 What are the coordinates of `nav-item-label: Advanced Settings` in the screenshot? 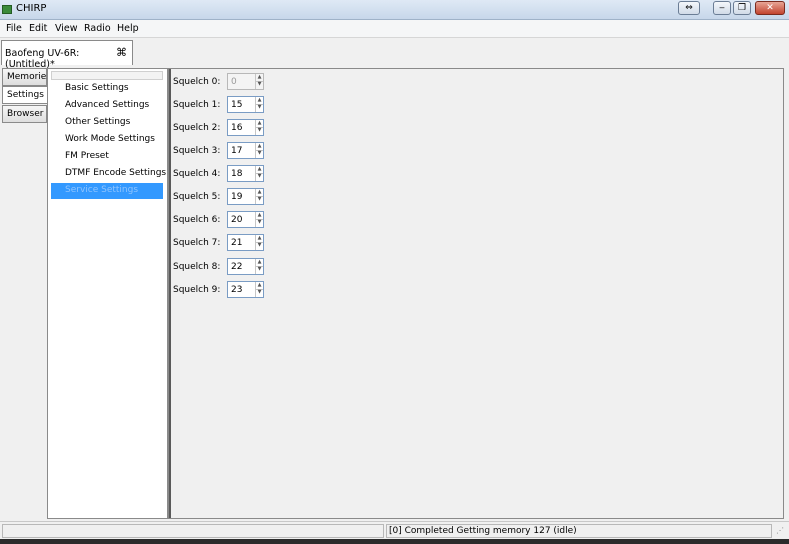 It's located at (107, 105).